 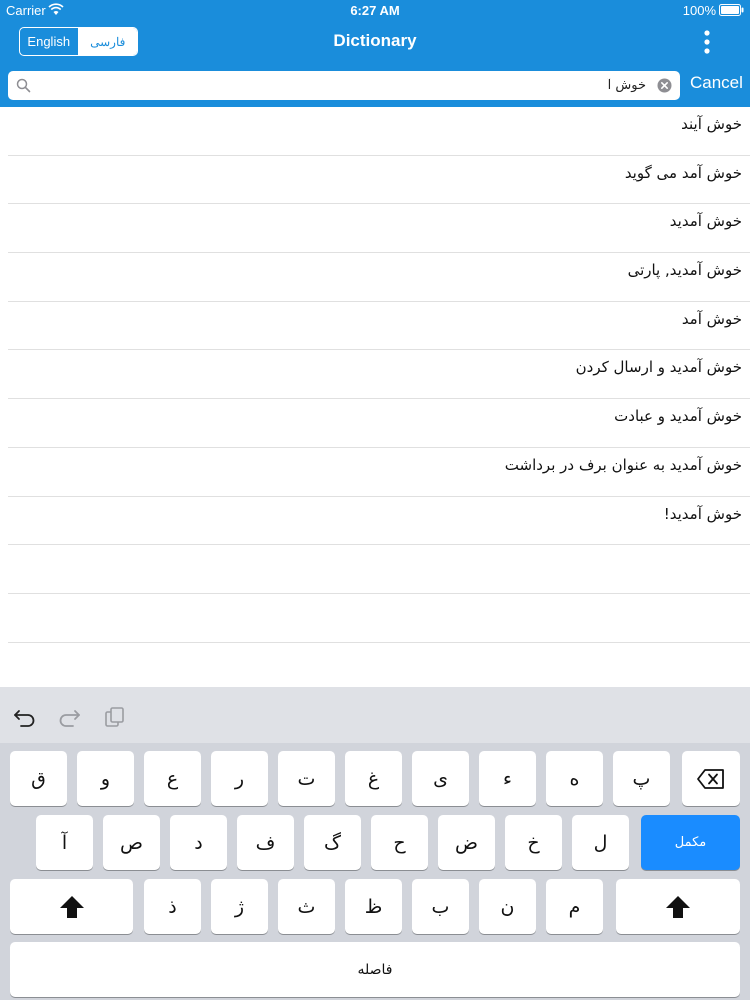 I want to click on redo-icon, so click(x=69, y=717).